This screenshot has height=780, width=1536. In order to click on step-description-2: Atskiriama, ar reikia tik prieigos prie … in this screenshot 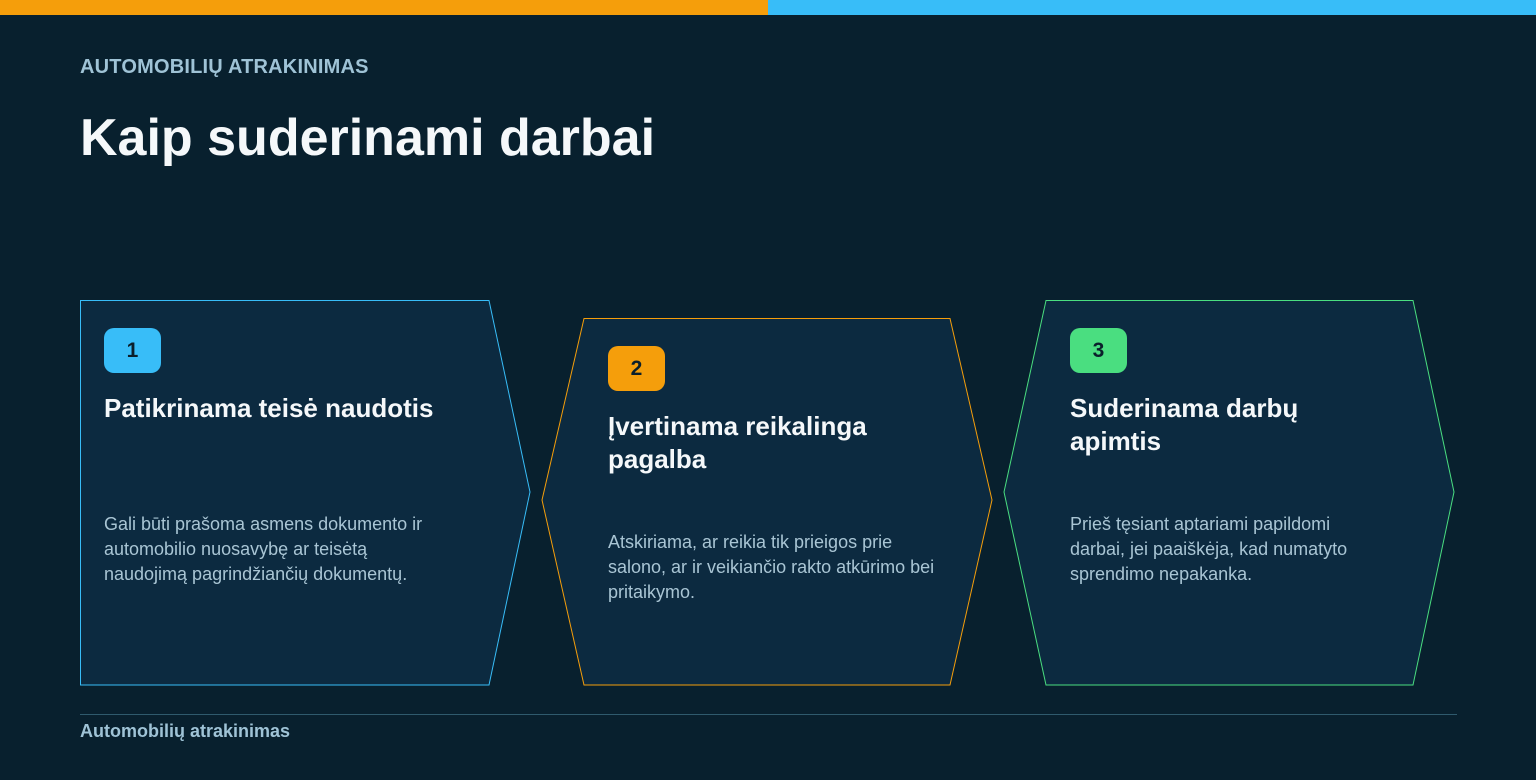, I will do `click(771, 567)`.